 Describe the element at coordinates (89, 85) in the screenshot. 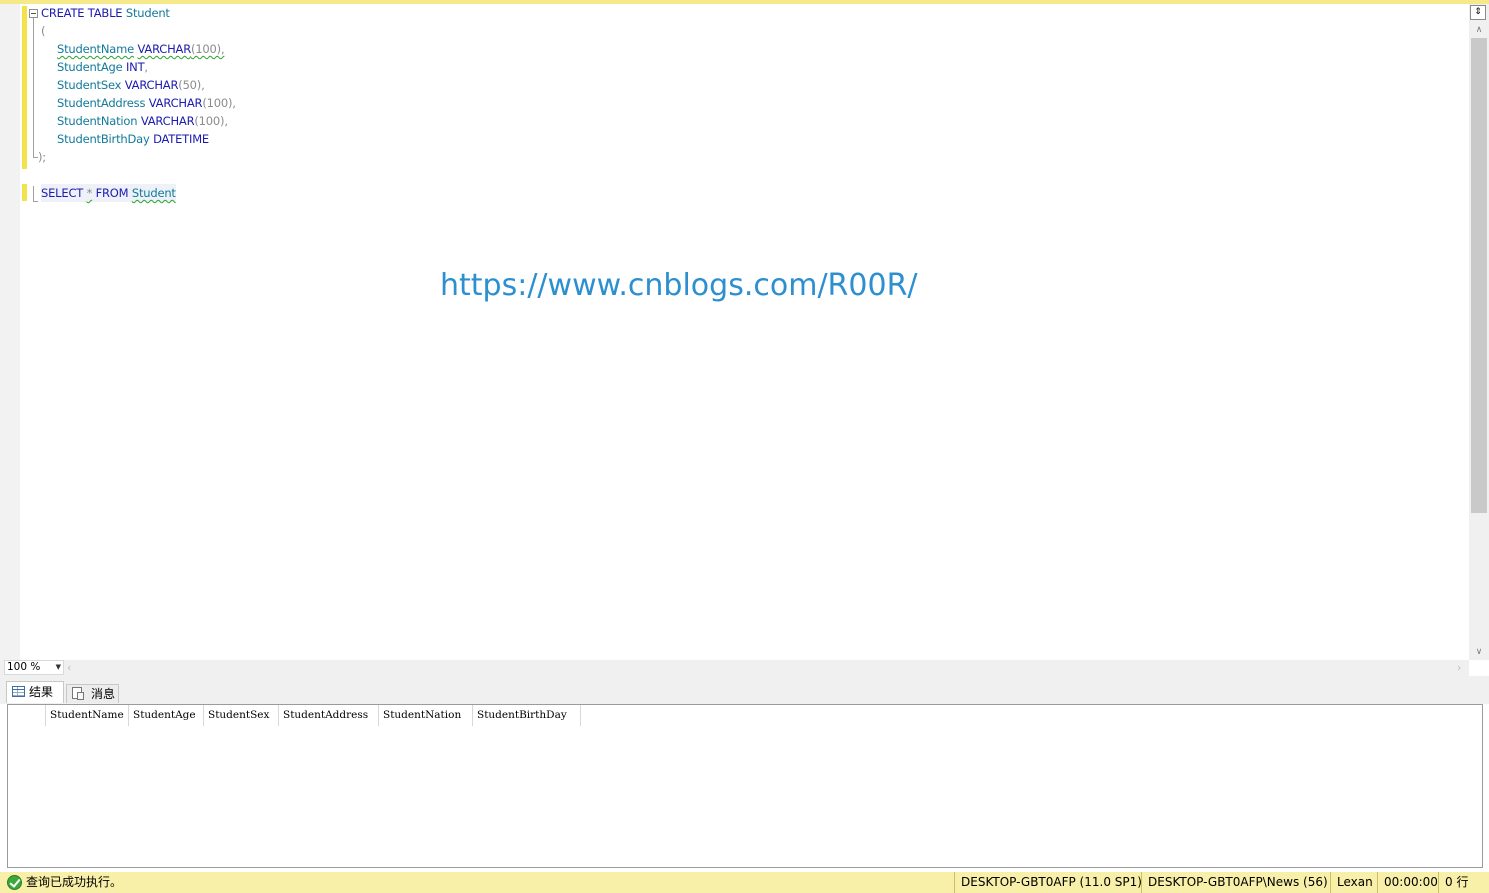

I see `column-name: StudentSex` at that location.